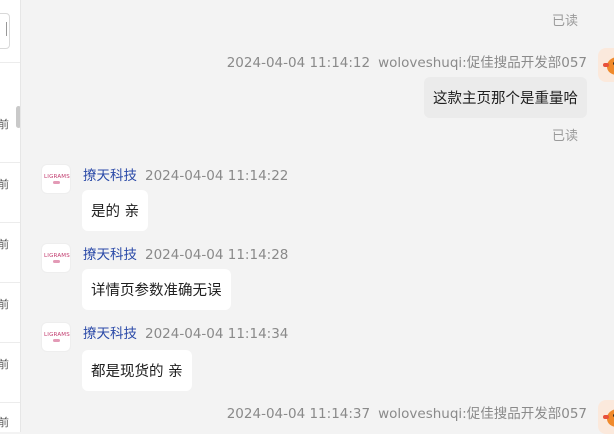 The width and height of the screenshot is (614, 434). What do you see at coordinates (137, 370) in the screenshot?
I see `message-bubble-incoming: 都是现货的 亲` at bounding box center [137, 370].